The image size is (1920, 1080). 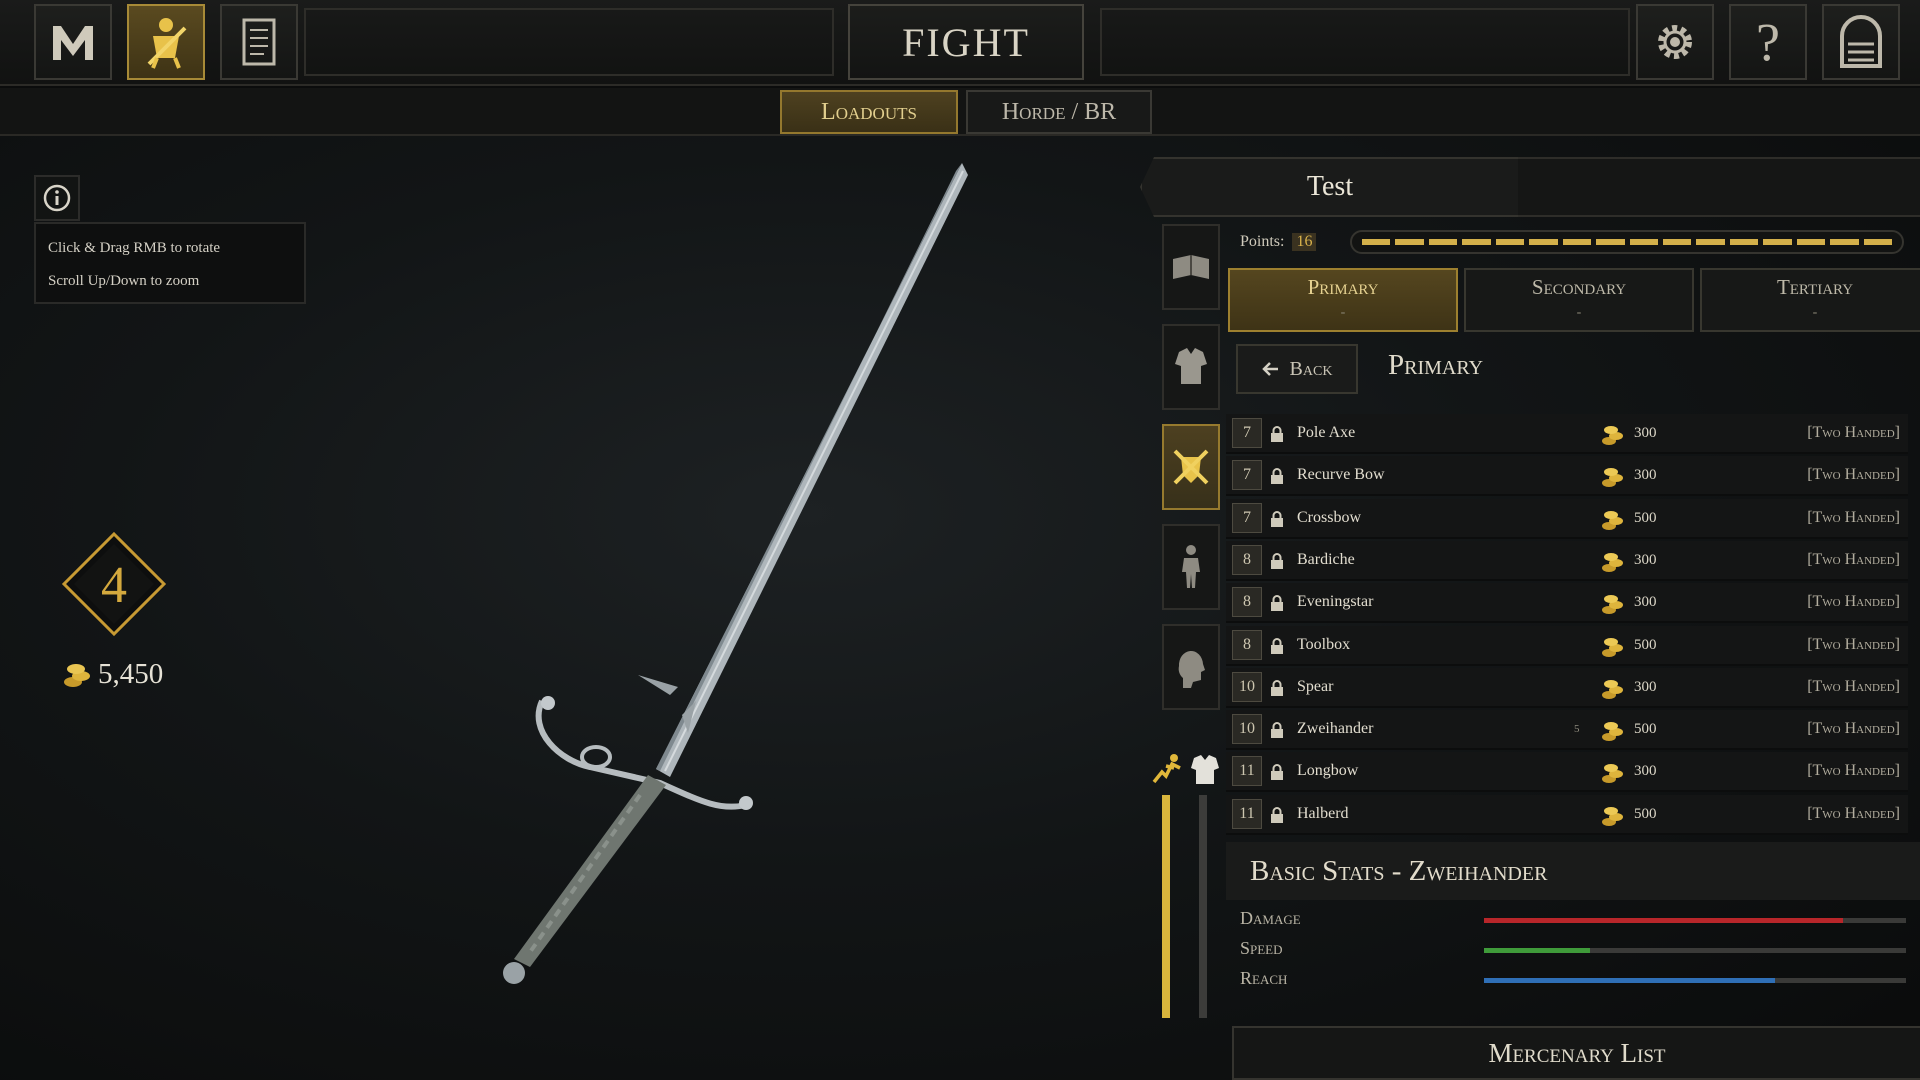 What do you see at coordinates (1567, 561) in the screenshot?
I see `weapon-row: 8 Bardiche 300 [Two Handed]` at bounding box center [1567, 561].